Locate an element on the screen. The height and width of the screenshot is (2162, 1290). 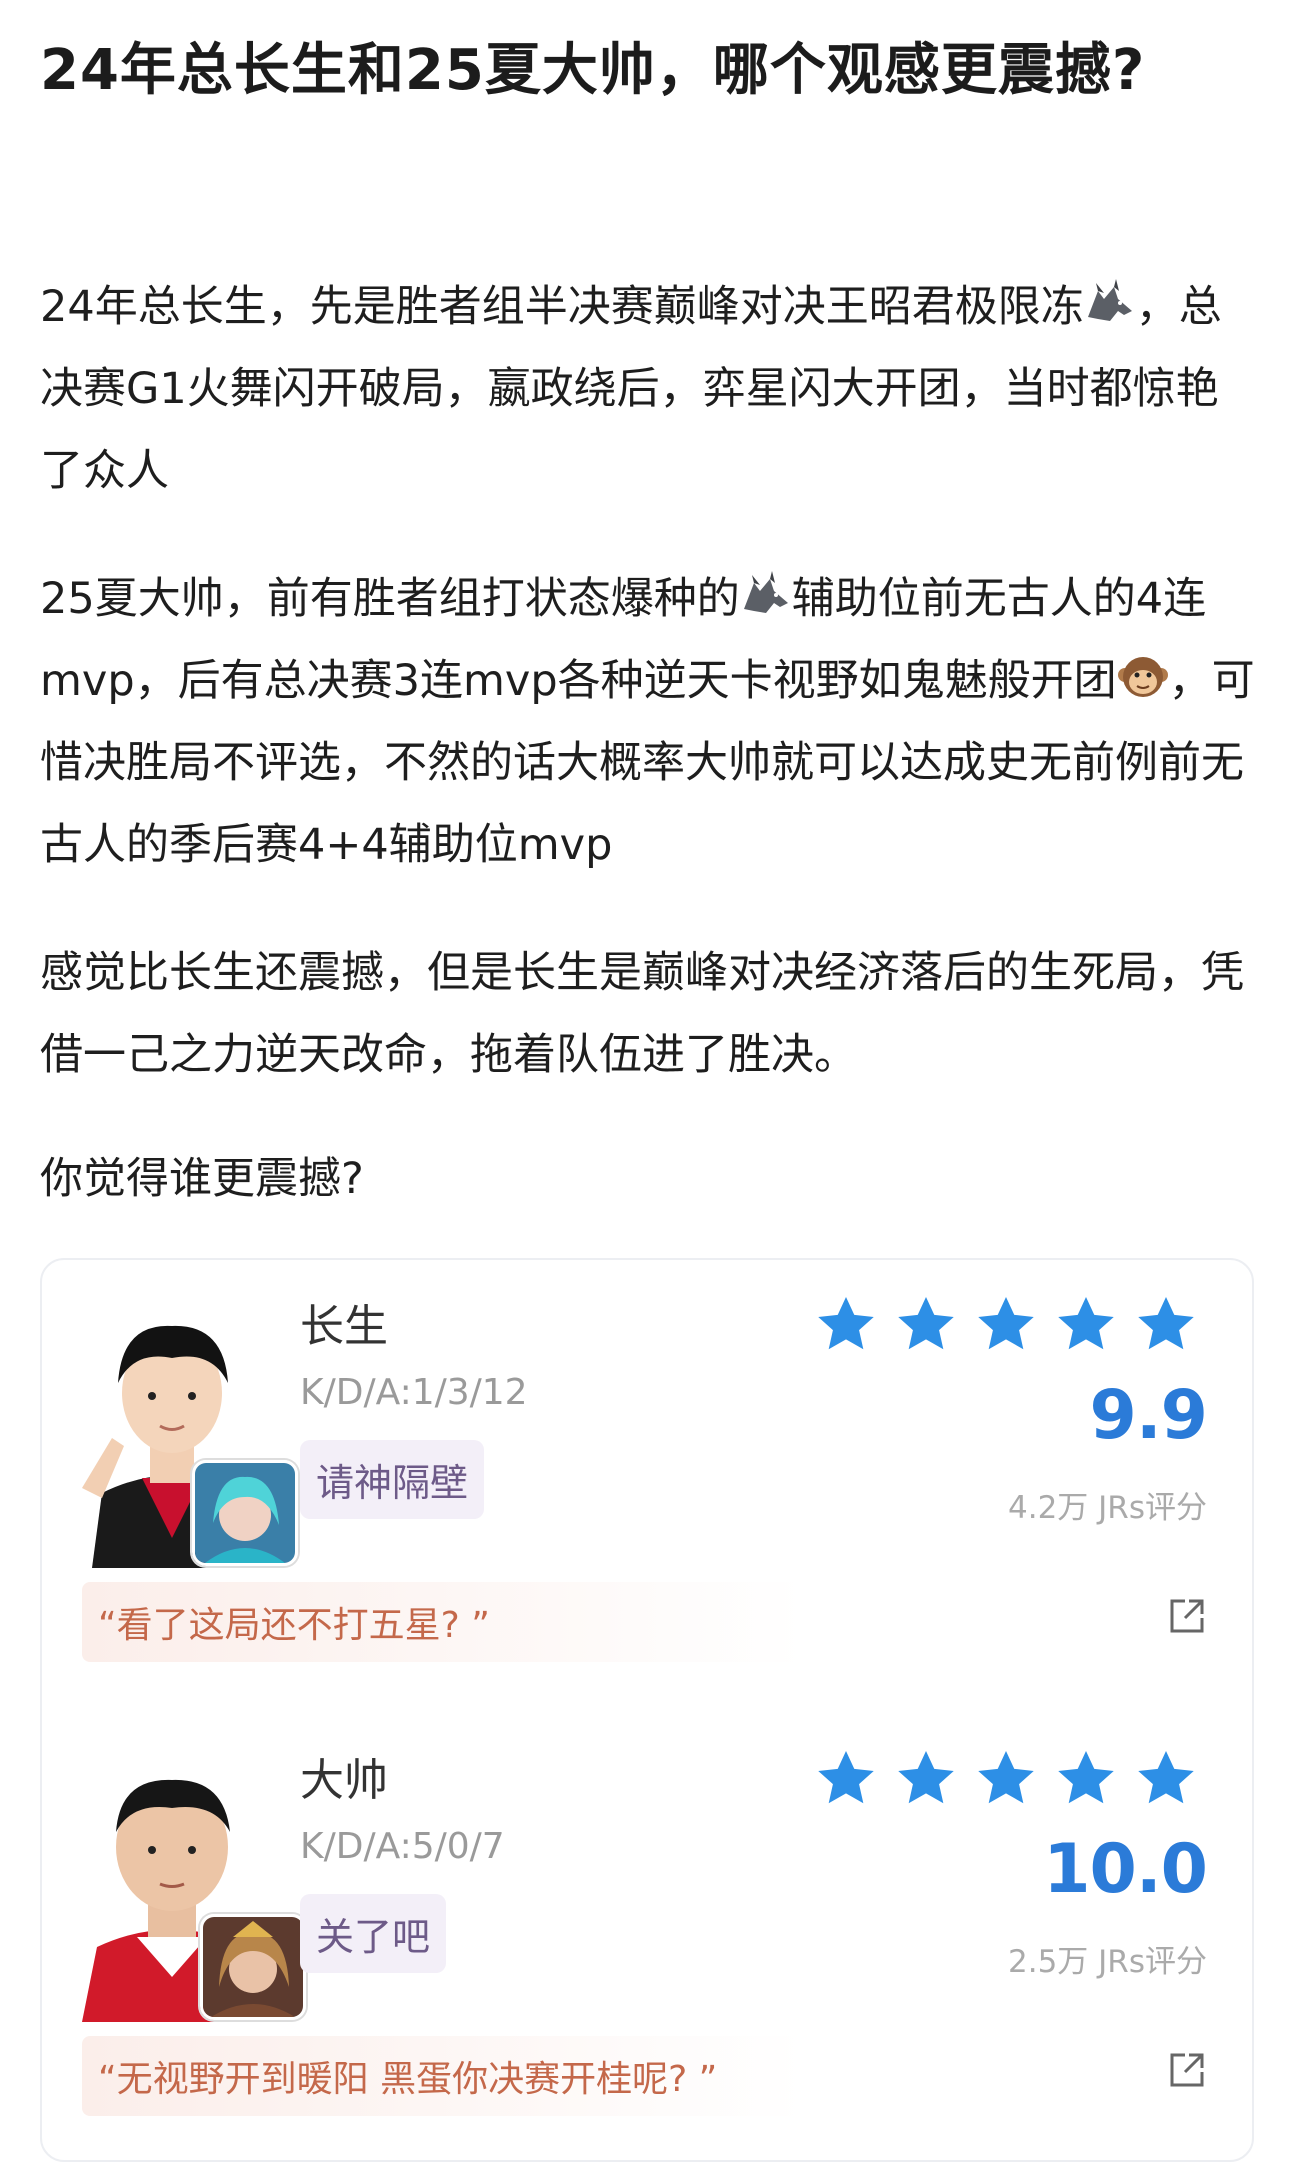
player-tag: 请神隔壁 is located at coordinates (392, 1479).